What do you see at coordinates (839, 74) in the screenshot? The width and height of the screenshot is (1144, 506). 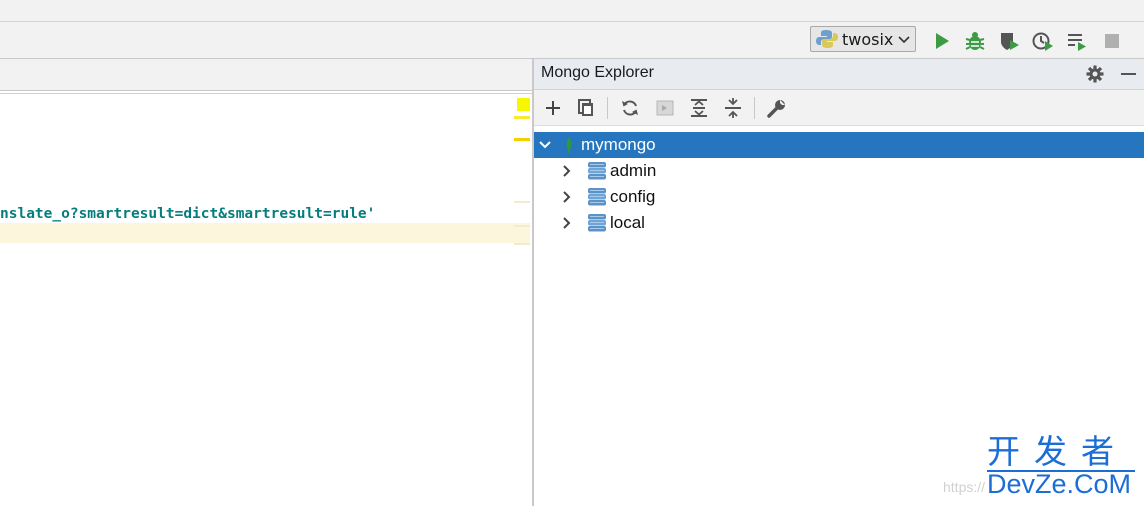 I see `panel-header: Mongo Explorer` at bounding box center [839, 74].